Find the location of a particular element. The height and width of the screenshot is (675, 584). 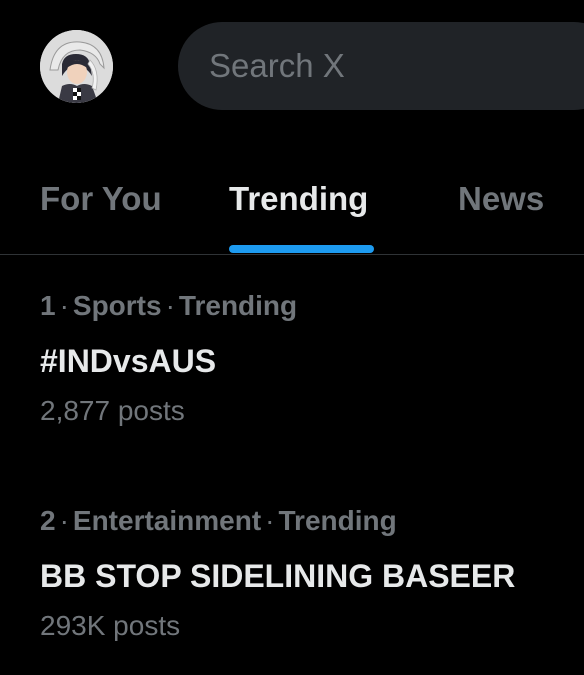

search-input: Search X is located at coordinates (277, 66).